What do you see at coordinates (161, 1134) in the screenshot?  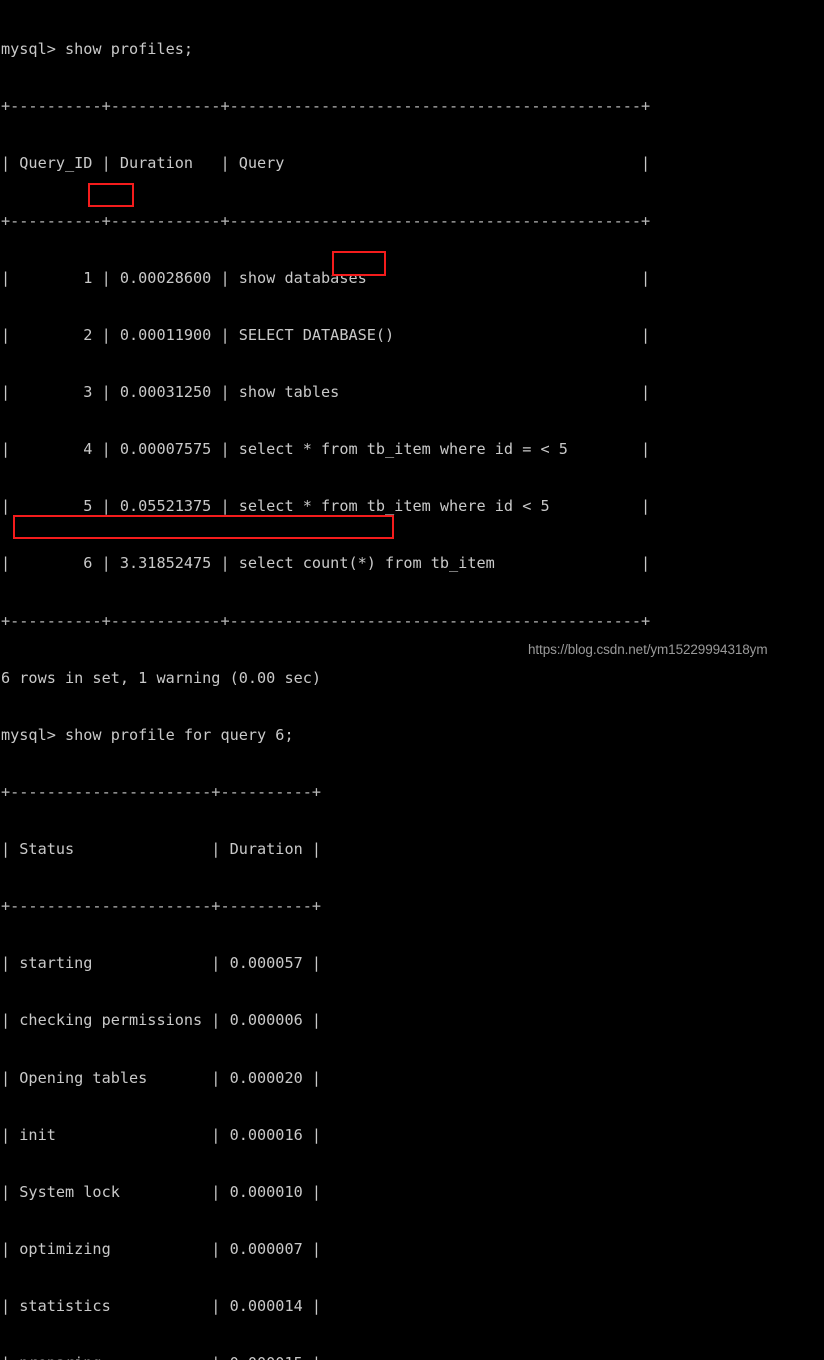 I see `table-row: | init | 0.000016 |` at bounding box center [161, 1134].